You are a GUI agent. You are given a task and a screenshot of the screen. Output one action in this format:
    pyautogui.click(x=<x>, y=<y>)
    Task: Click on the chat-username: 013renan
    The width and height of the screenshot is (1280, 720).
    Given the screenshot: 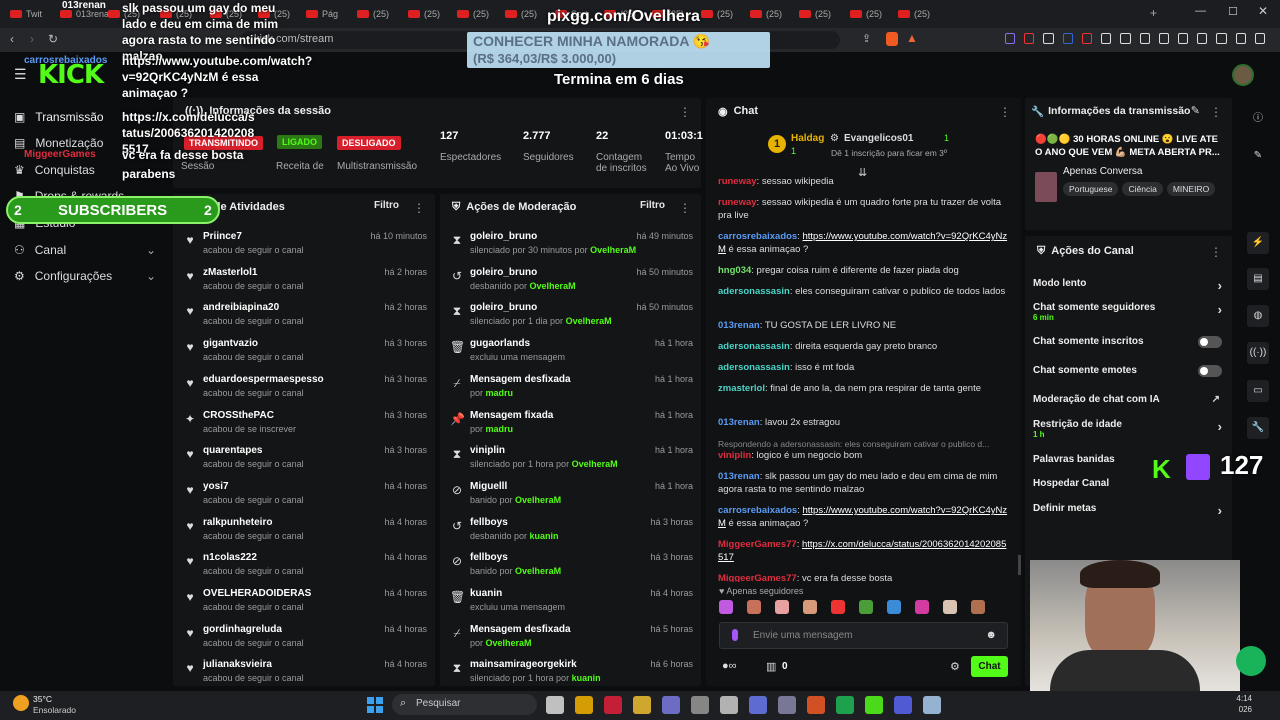 What is the action you would take?
    pyautogui.click(x=739, y=325)
    